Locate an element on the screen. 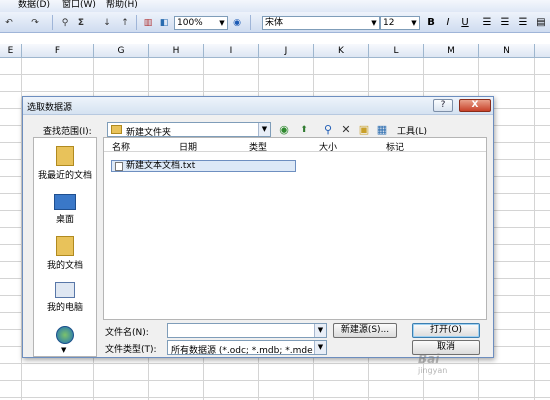 Image resolution: width=550 pixels, height=400 pixels. undo-icon: ↶ is located at coordinates (9, 22).